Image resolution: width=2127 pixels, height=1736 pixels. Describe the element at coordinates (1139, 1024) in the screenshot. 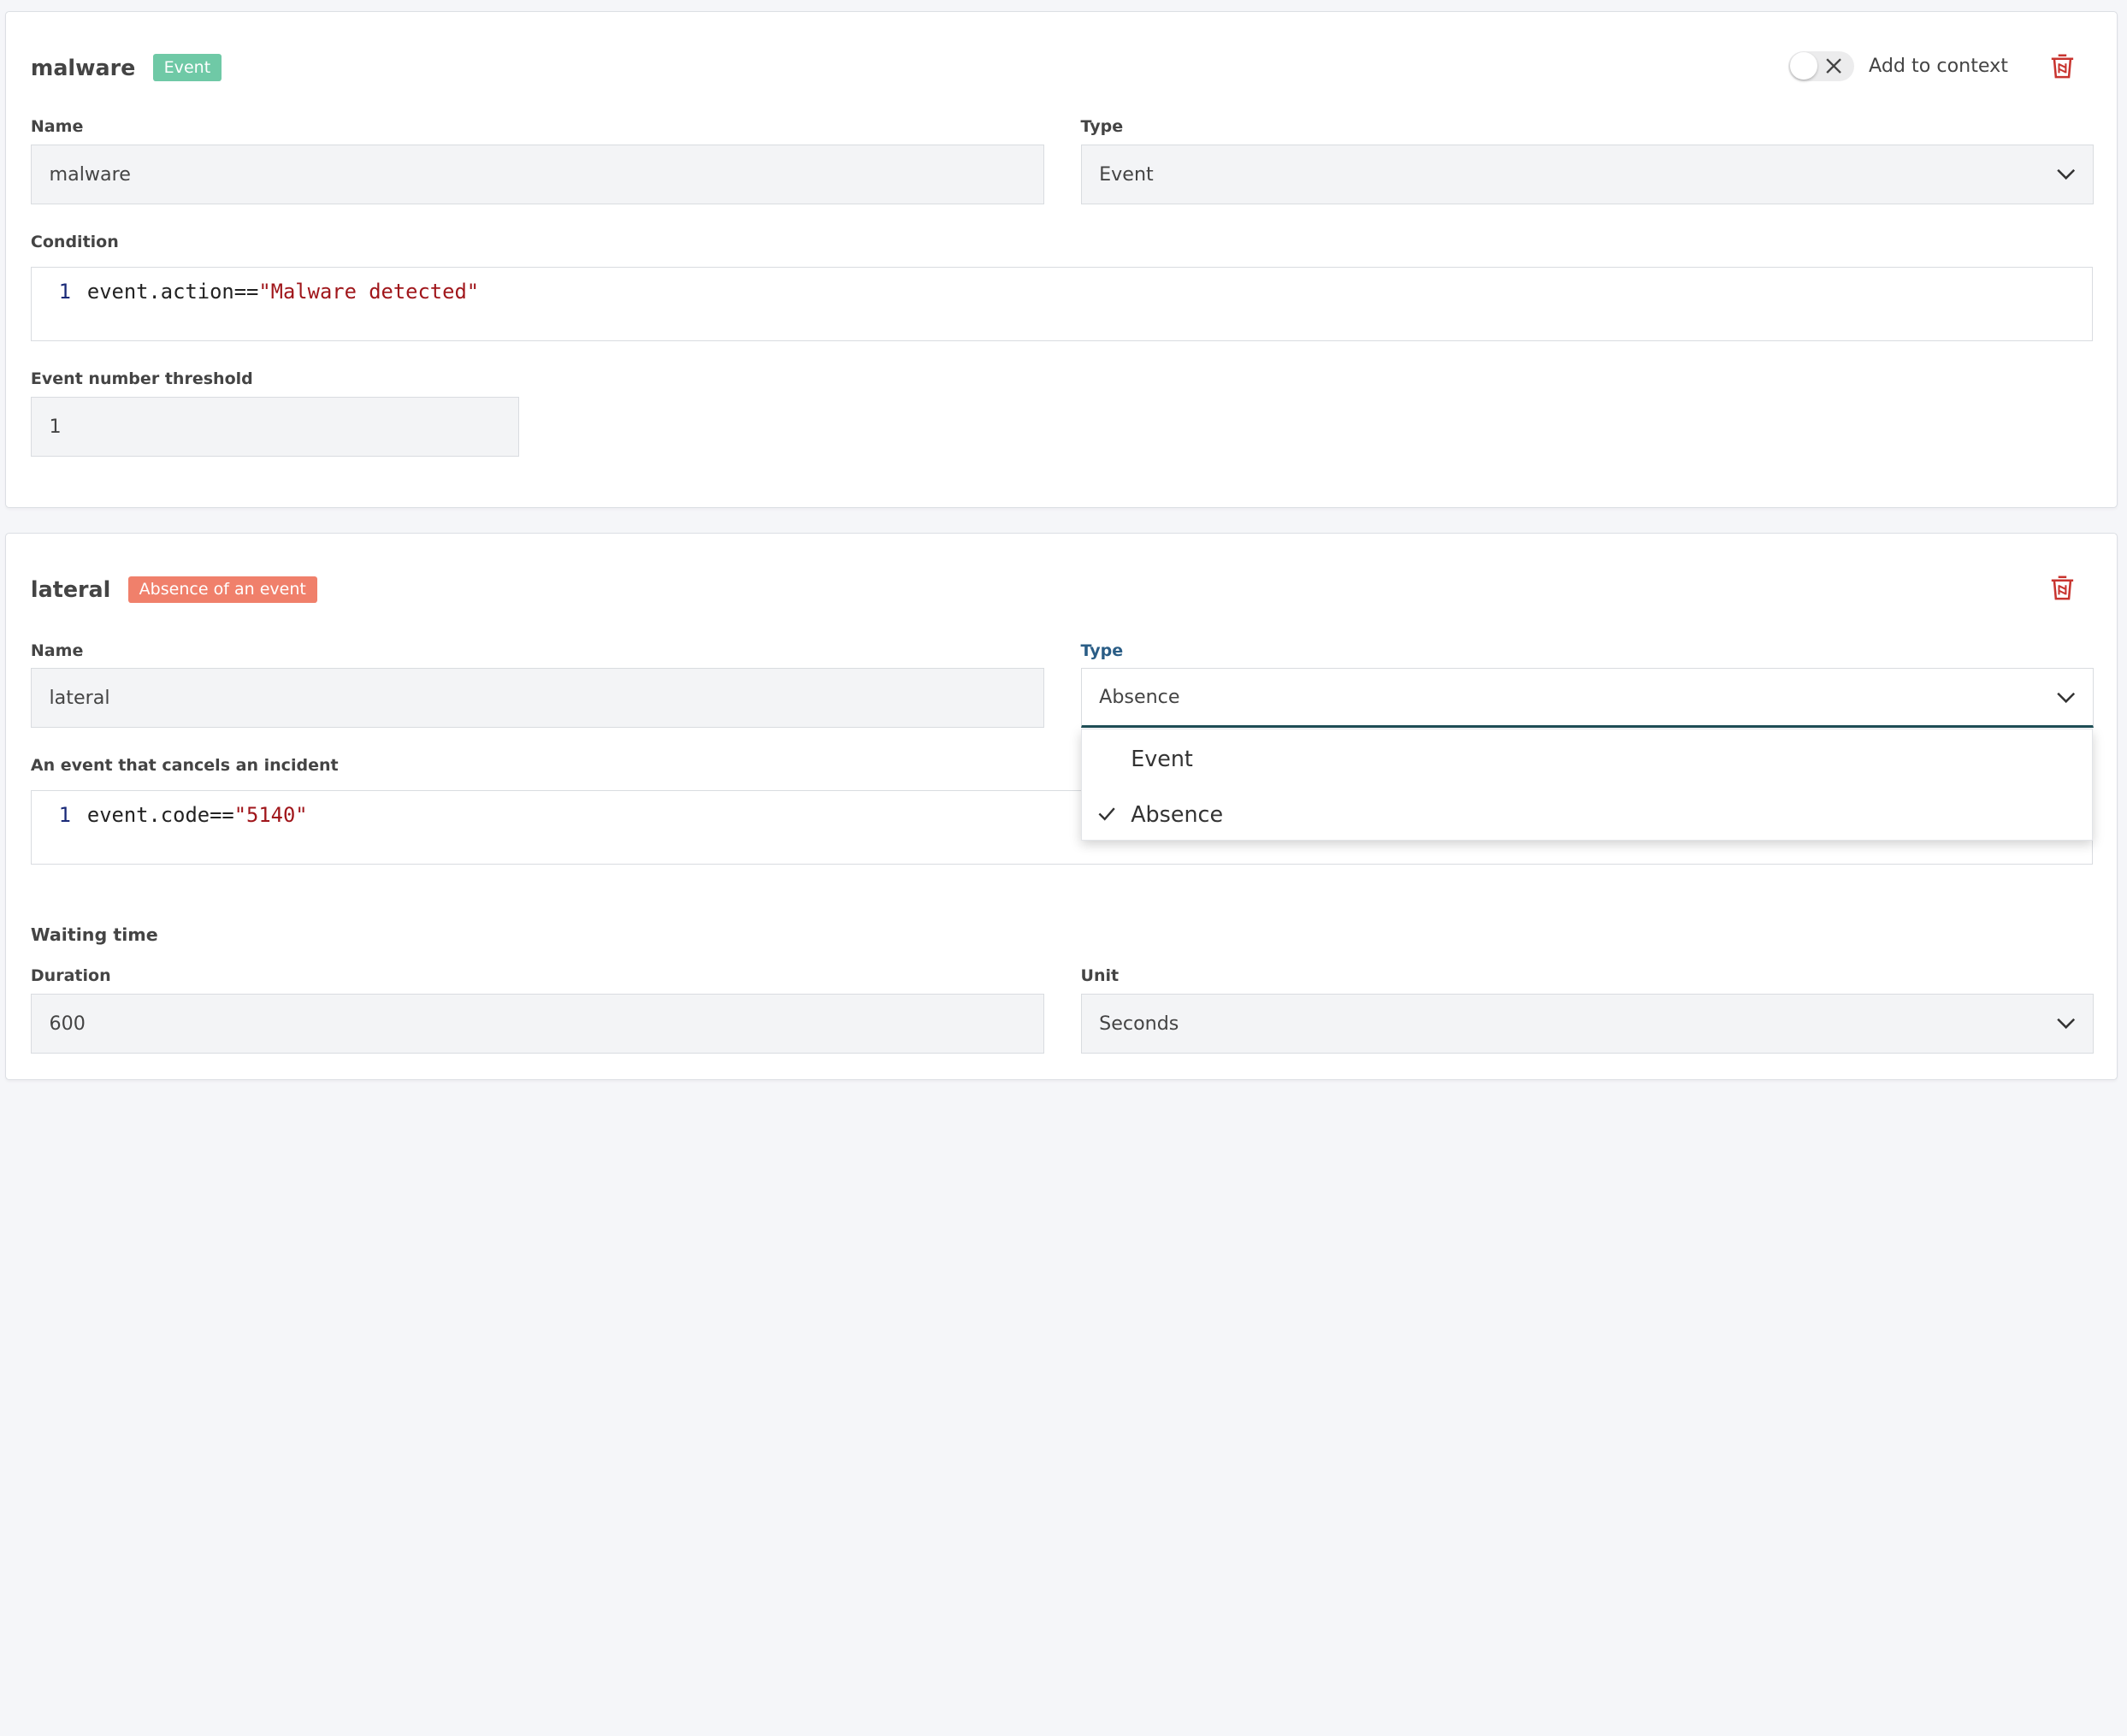

I see `unit-value: Seconds` at that location.